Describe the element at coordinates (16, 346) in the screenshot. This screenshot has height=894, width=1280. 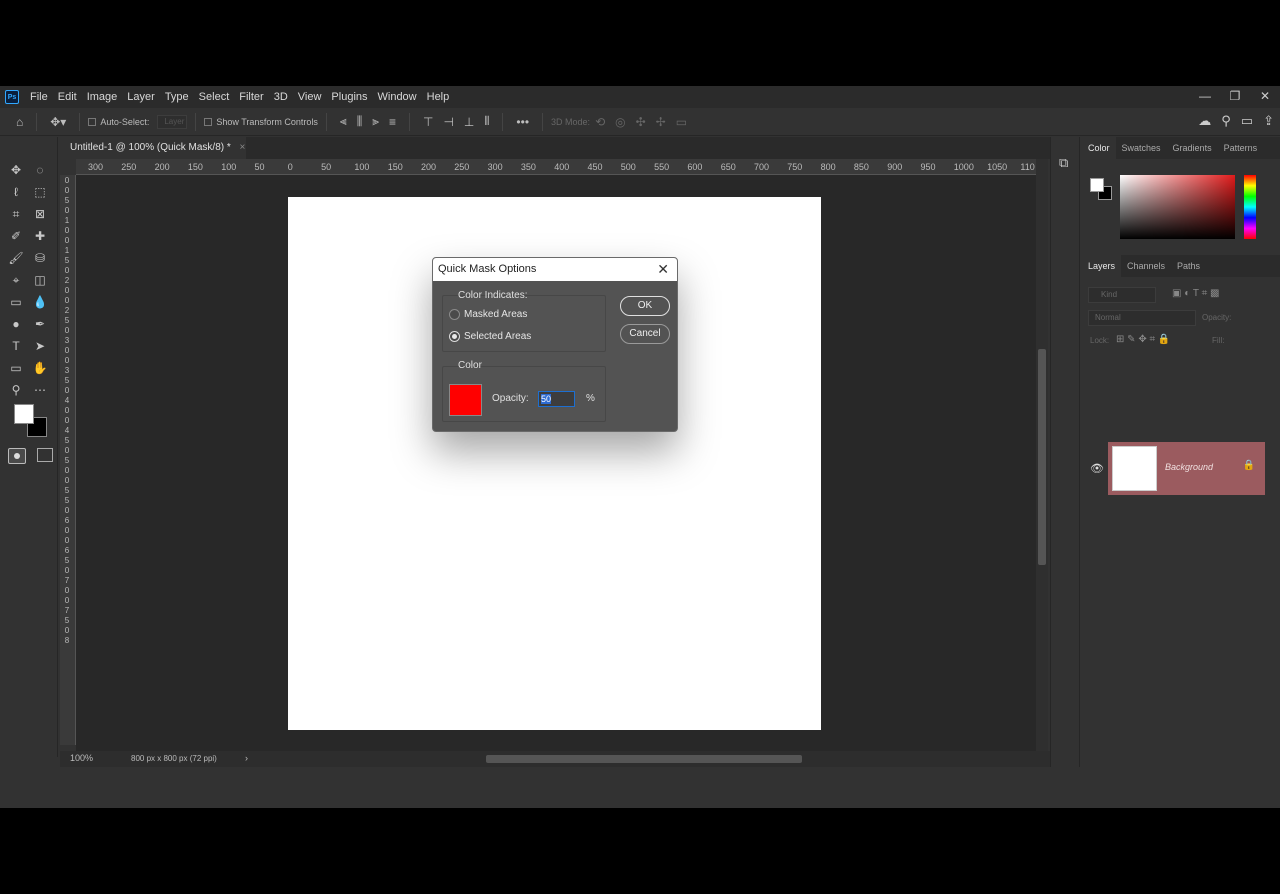
I see `type-icon: T` at that location.